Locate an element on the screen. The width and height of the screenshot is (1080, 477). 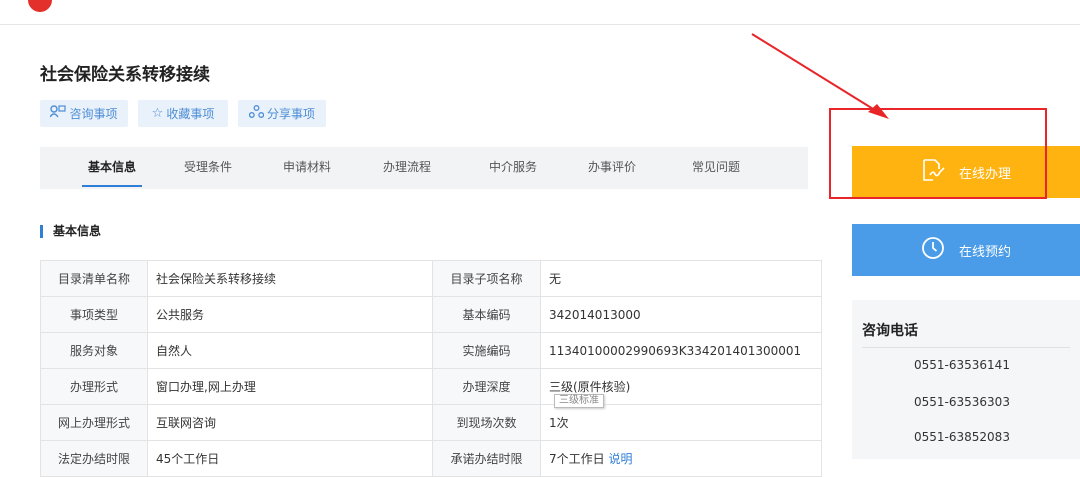
row-label: 服务对象 is located at coordinates (94, 350).